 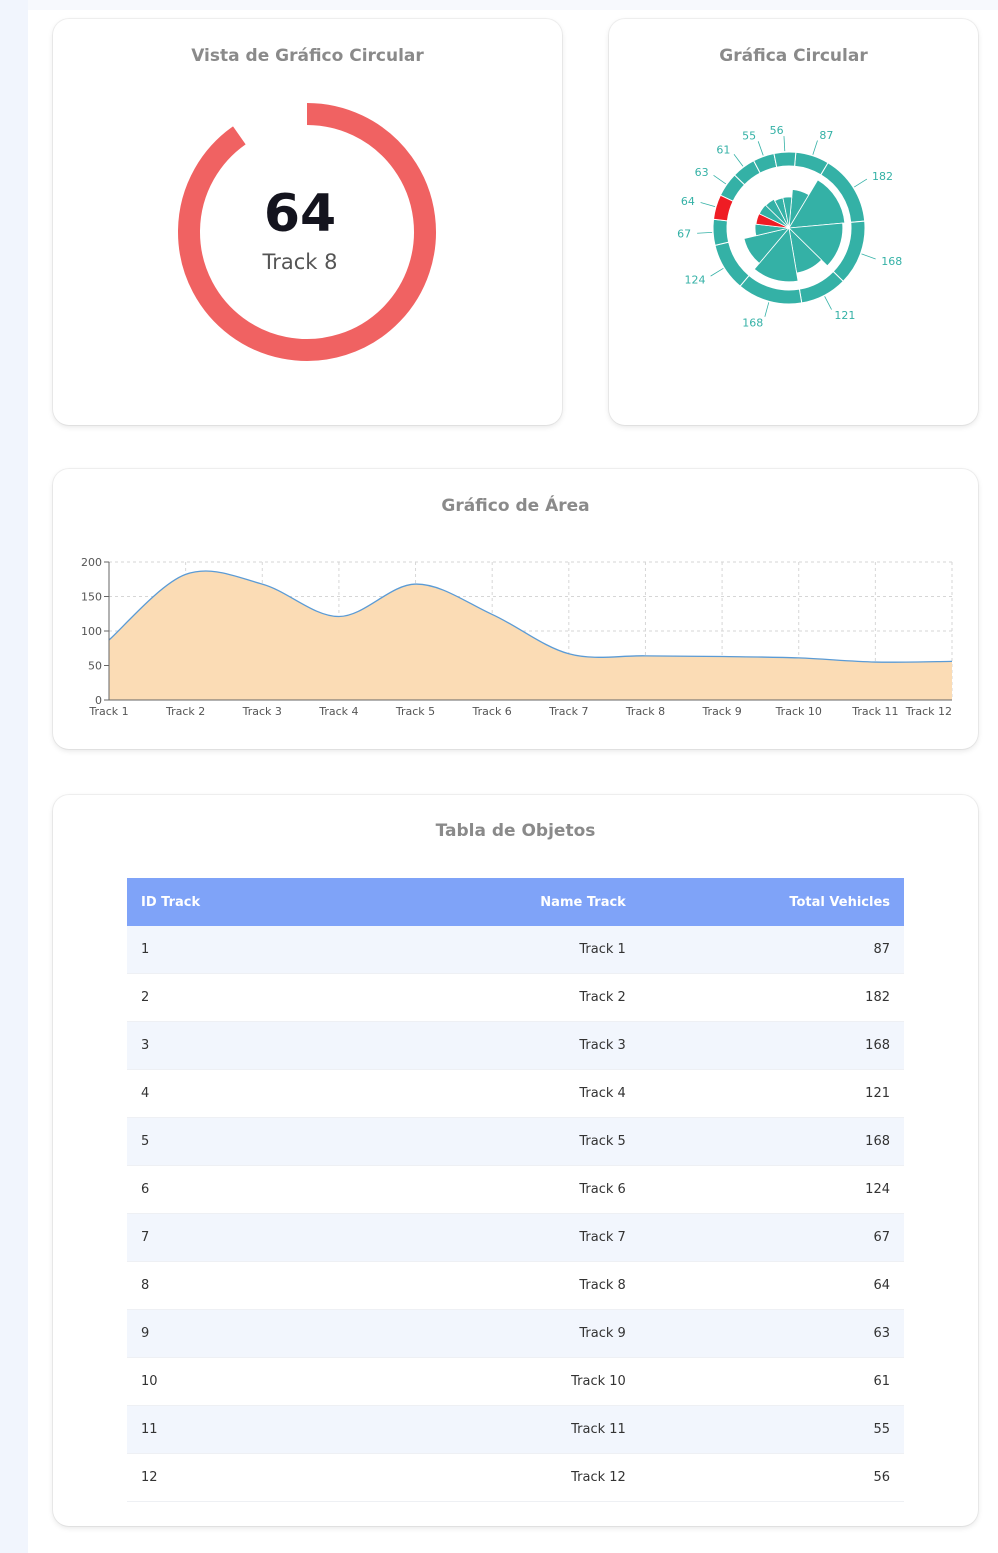 I want to click on area-x-tick-label: Track 8, so click(x=645, y=711).